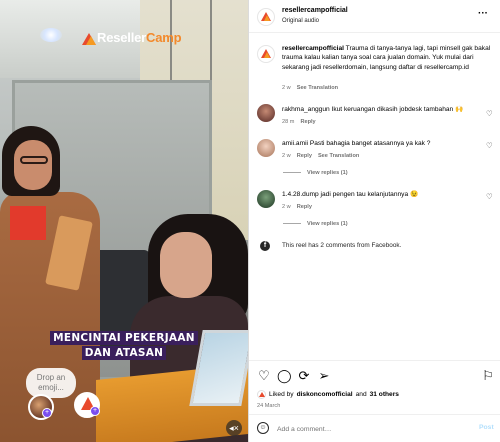  I want to click on logo-text: ResellerCamp, so click(139, 37).